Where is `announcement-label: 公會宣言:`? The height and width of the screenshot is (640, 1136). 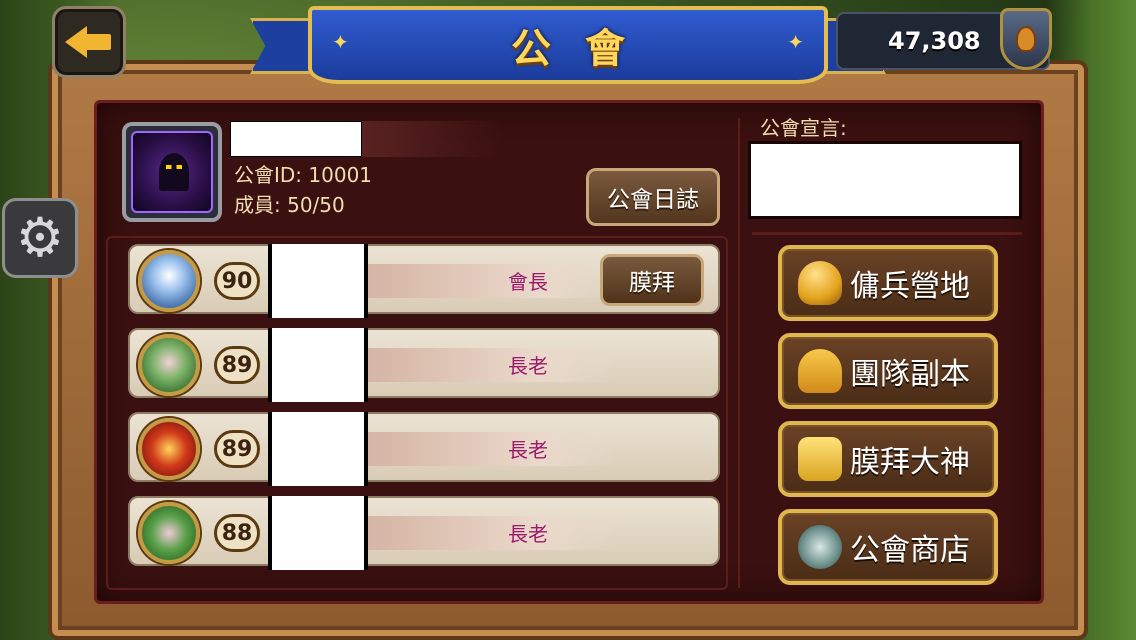 announcement-label: 公會宣言: is located at coordinates (803, 128).